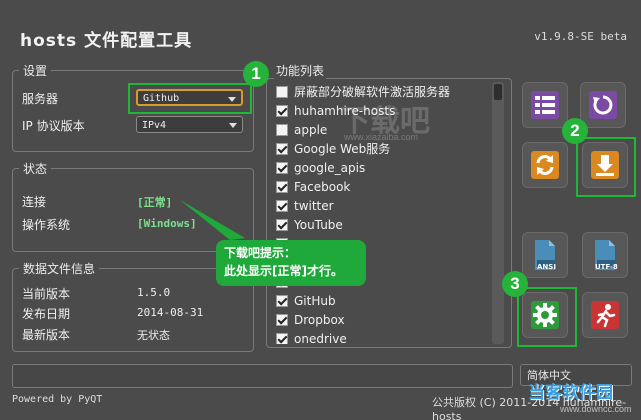  What do you see at coordinates (291, 263) in the screenshot?
I see `tooltip-callout: 下载吧提示： 此处显示[正常]才行。` at bounding box center [291, 263].